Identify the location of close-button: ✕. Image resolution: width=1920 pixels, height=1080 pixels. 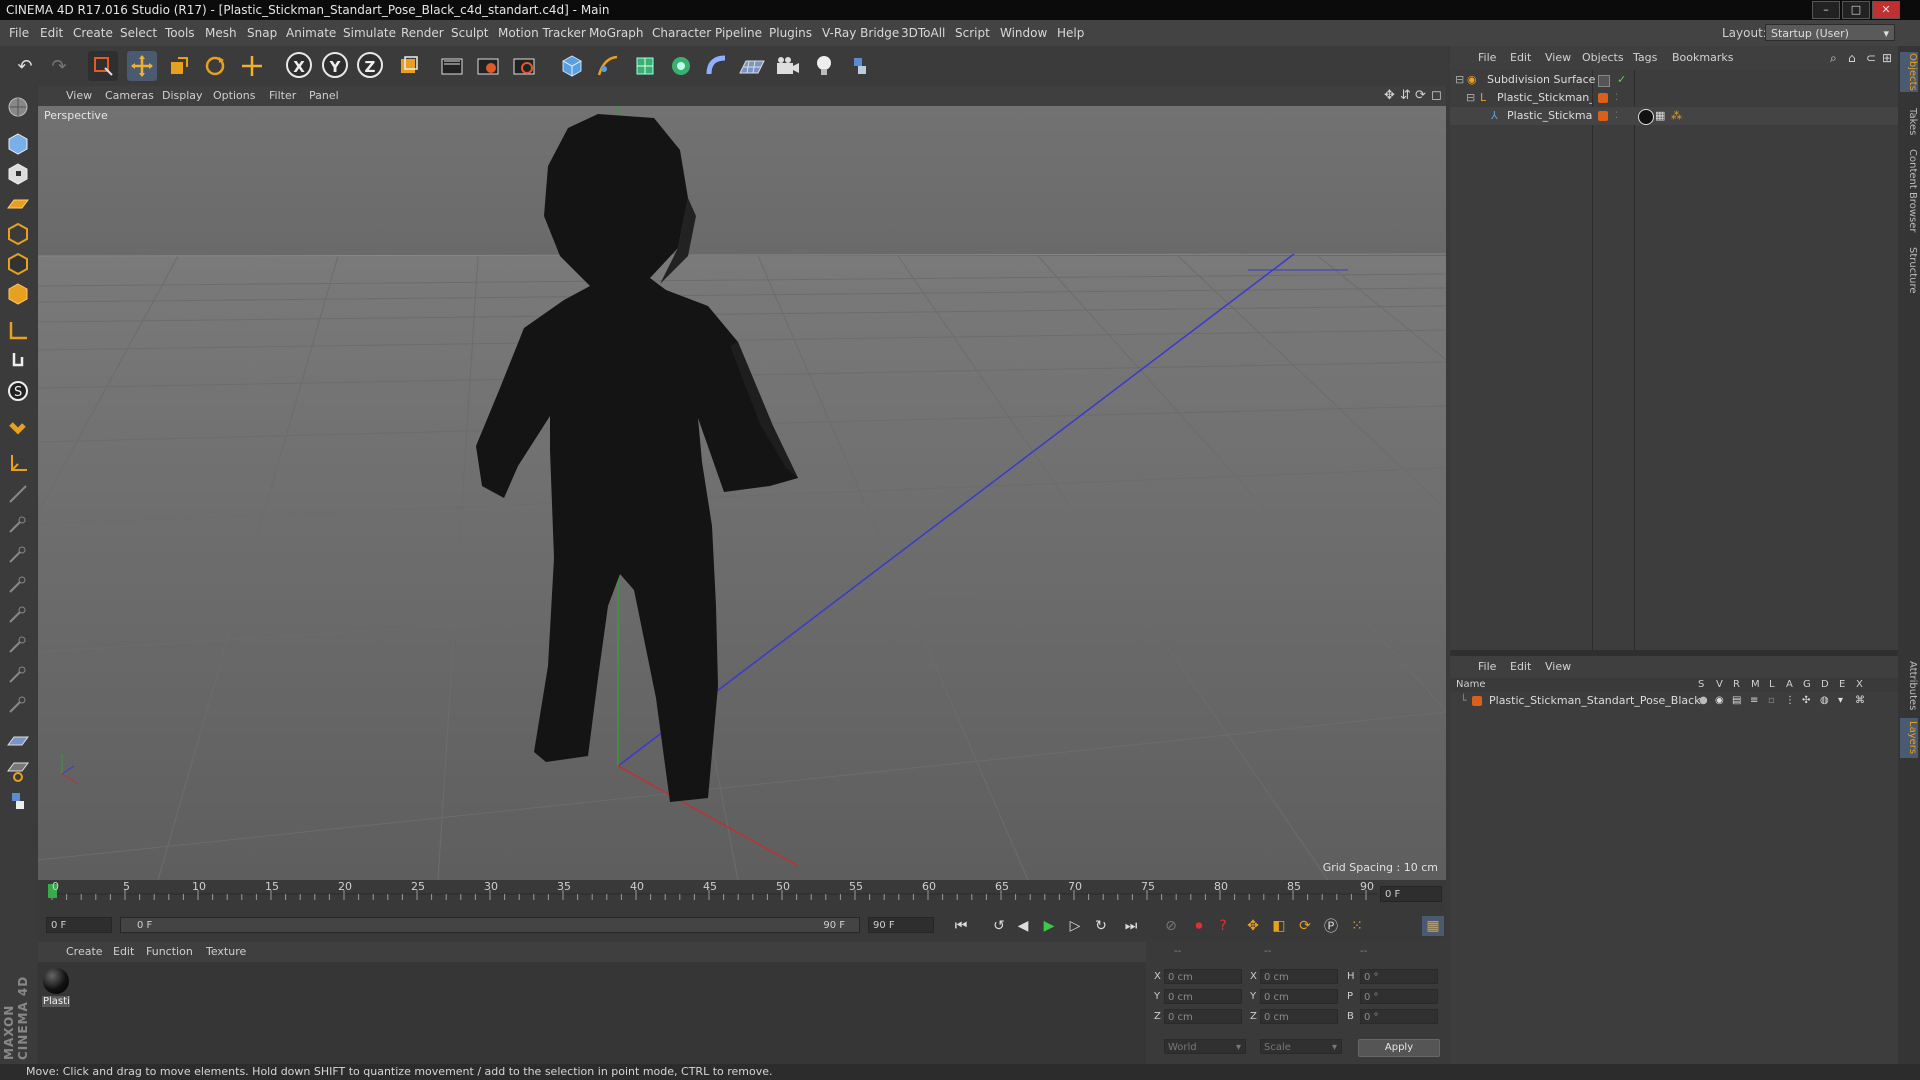
(1886, 10).